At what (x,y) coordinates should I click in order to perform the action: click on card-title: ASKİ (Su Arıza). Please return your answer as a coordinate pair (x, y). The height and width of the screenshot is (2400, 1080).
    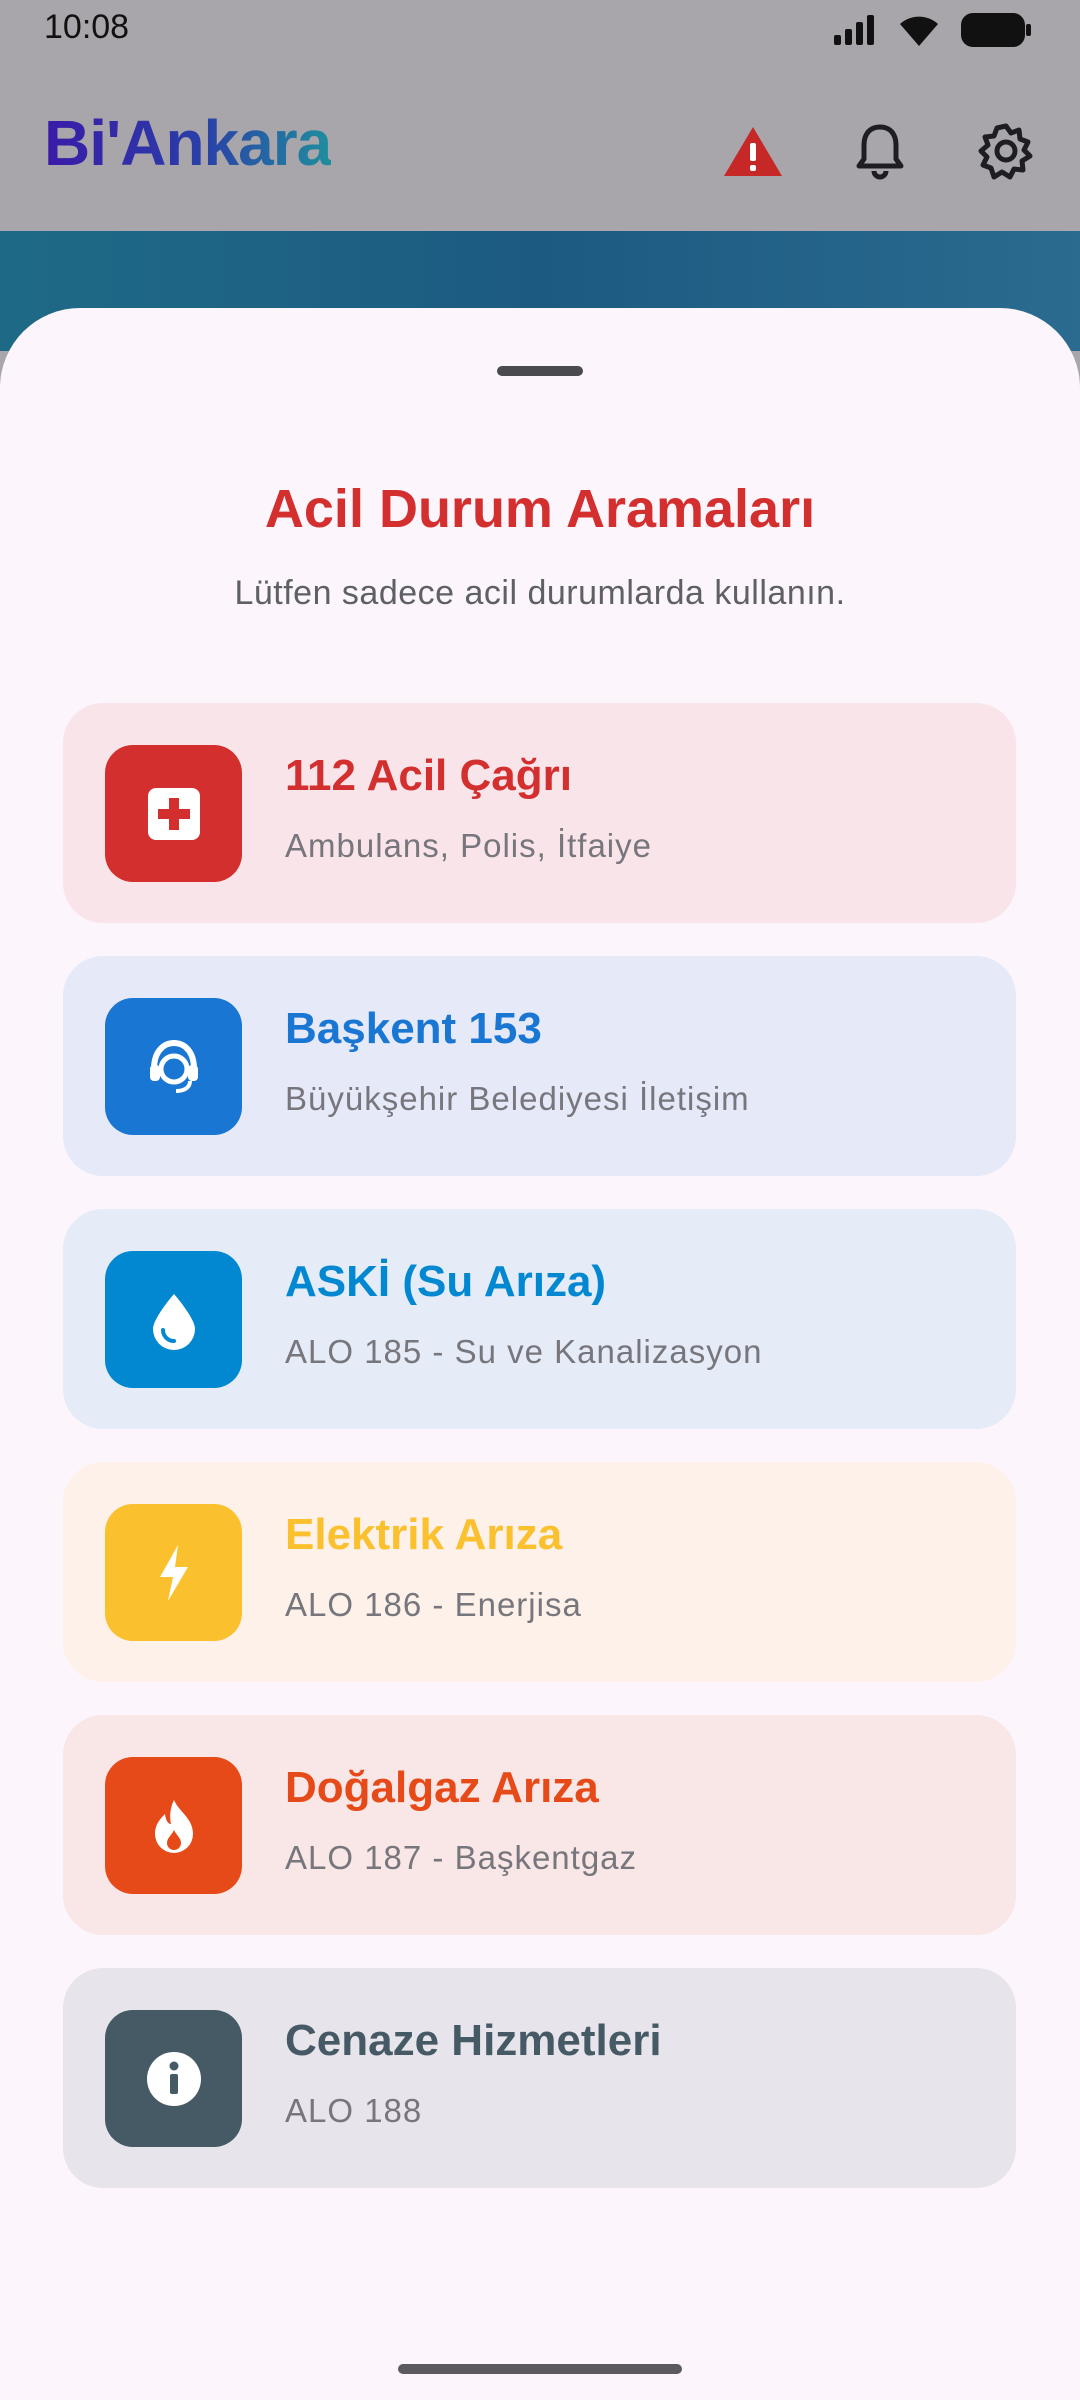
    Looking at the image, I should click on (446, 1281).